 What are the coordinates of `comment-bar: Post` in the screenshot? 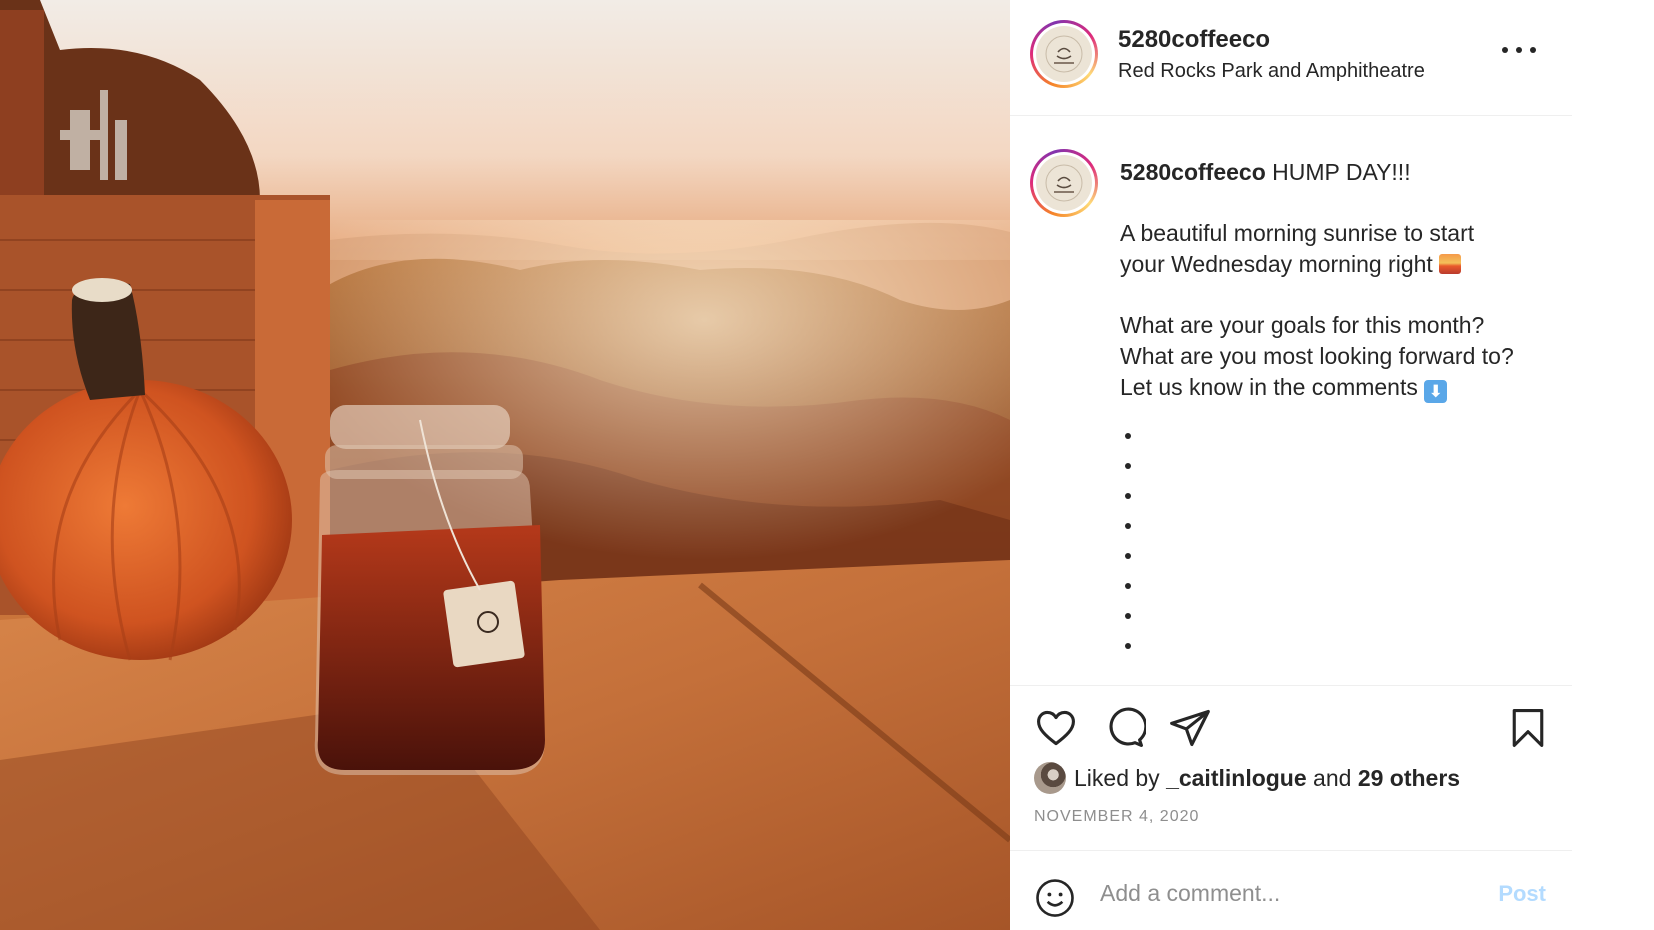 It's located at (1291, 890).